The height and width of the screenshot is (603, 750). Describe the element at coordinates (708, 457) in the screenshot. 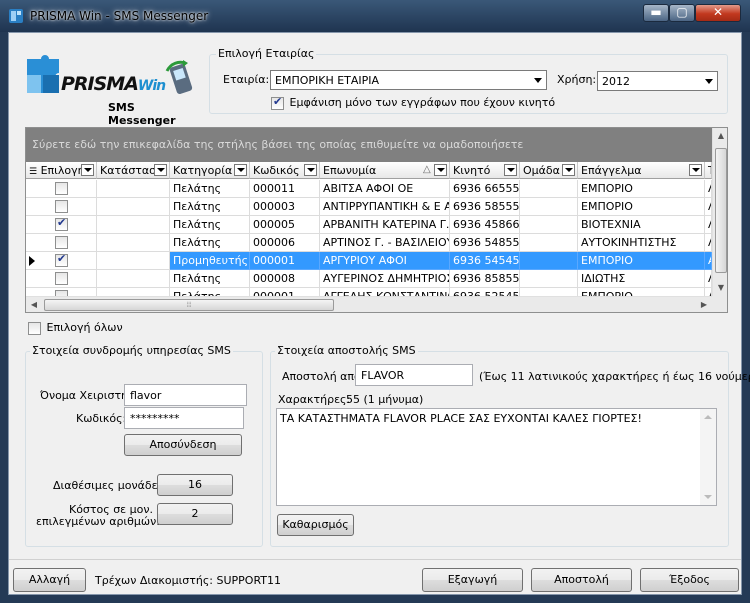

I see `message-scrollbar` at that location.